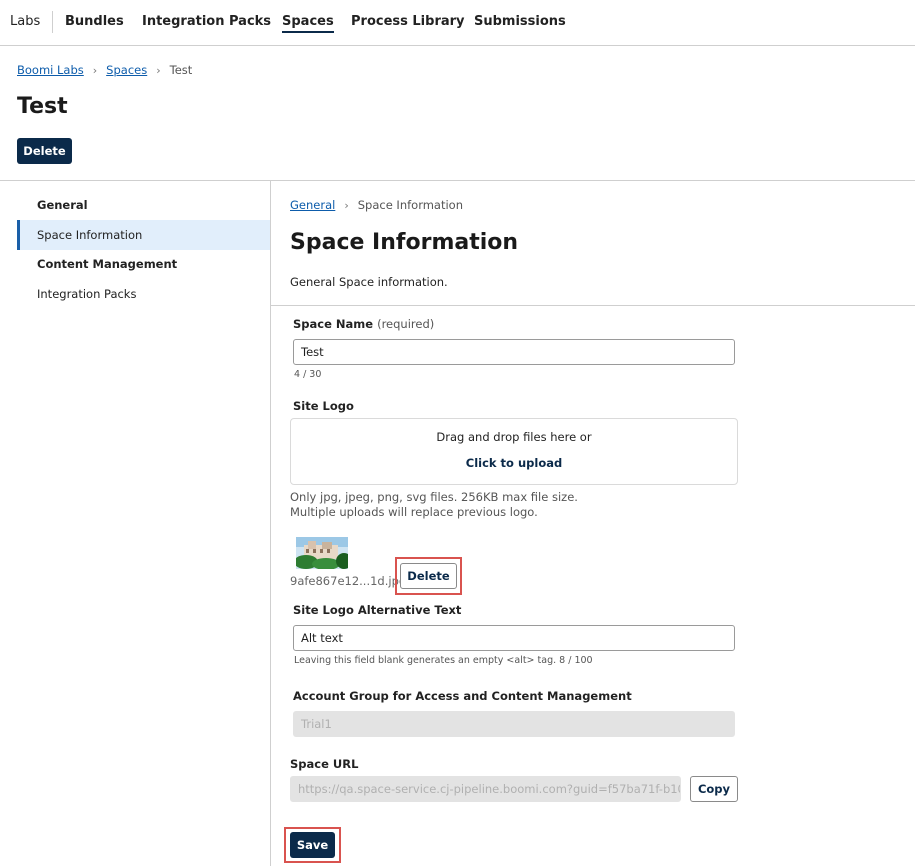  What do you see at coordinates (126, 70) in the screenshot?
I see `breadcrumb-spaces: Spaces` at bounding box center [126, 70].